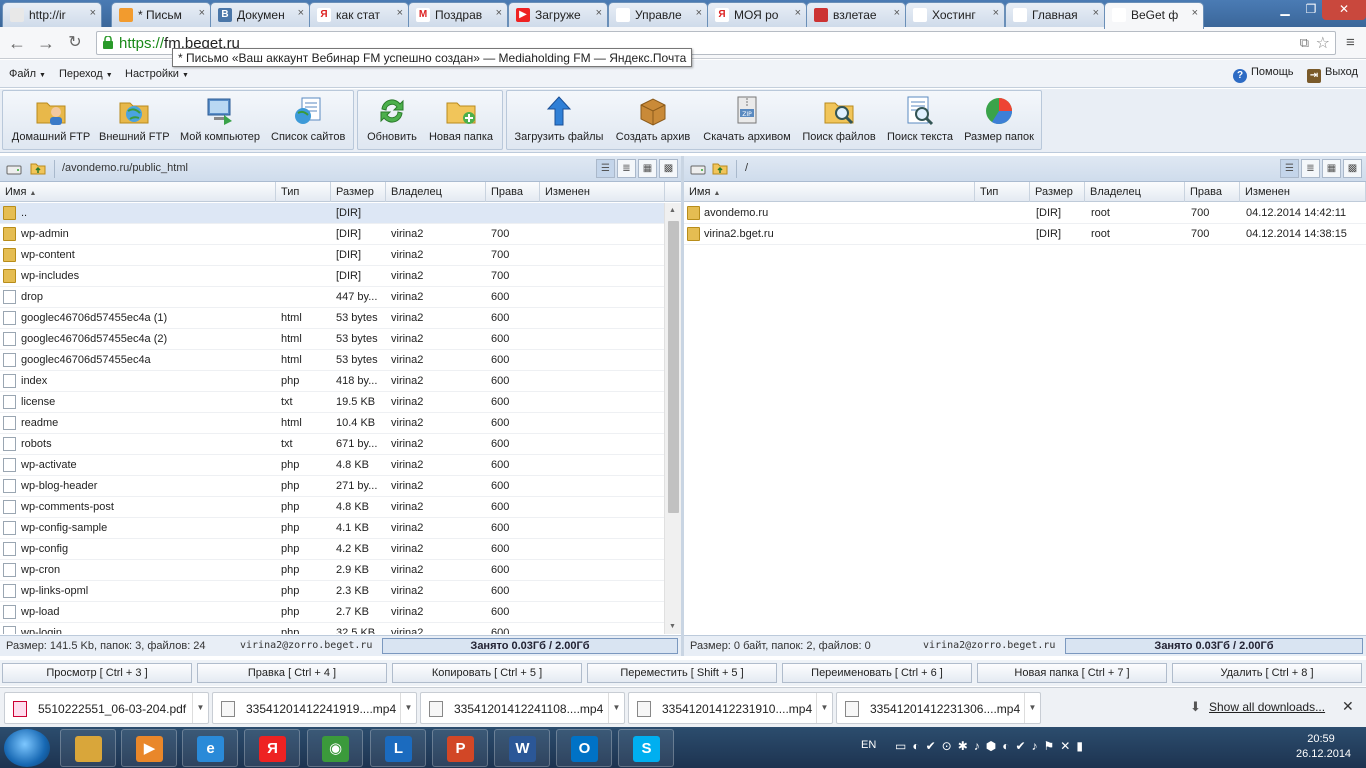  I want to click on taskbar-app-lync: L, so click(398, 748).